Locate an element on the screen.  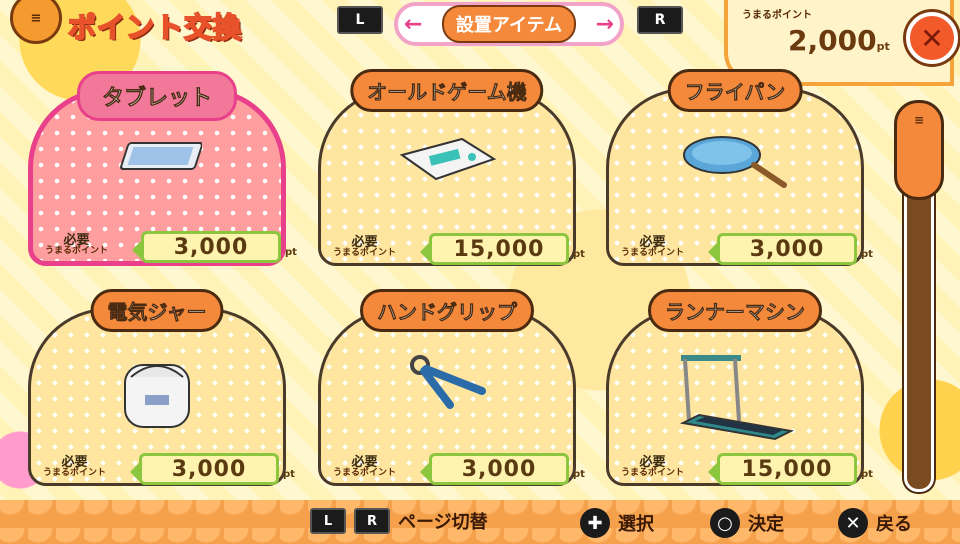
category-selector: ← 設置アイテム → is located at coordinates (509, 24).